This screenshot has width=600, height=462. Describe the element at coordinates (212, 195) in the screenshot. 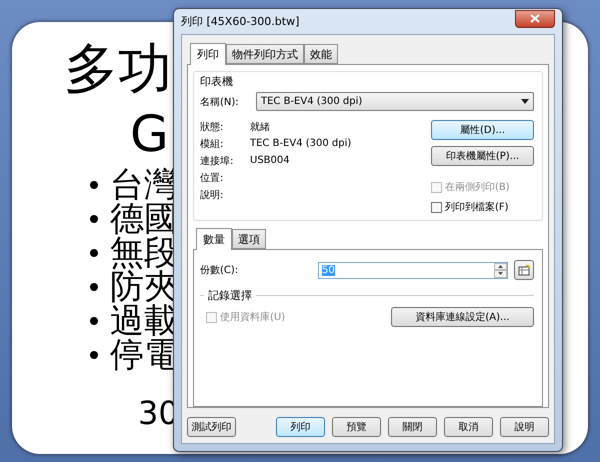

I see `info-label: 說明:` at that location.